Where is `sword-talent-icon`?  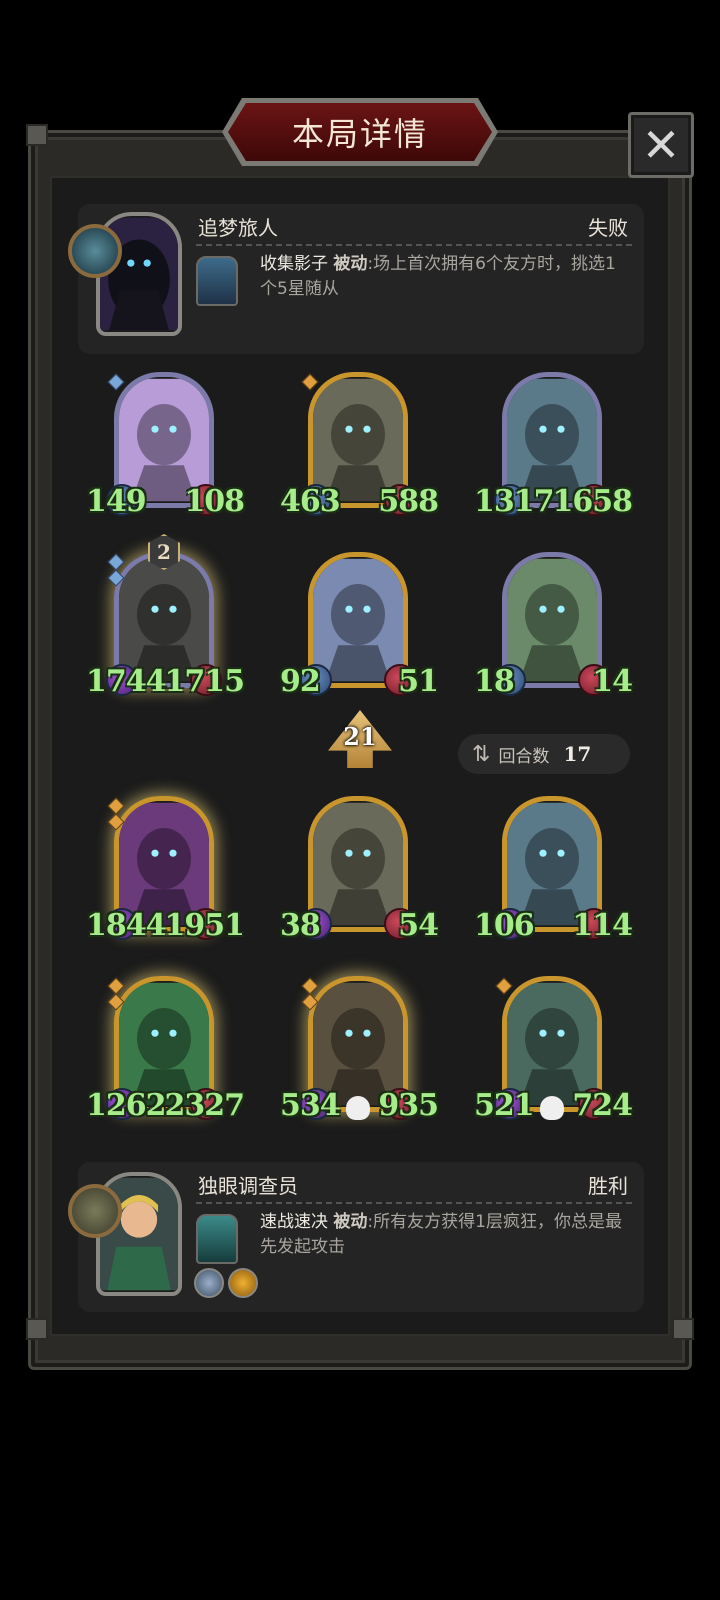 sword-talent-icon is located at coordinates (209, 1283).